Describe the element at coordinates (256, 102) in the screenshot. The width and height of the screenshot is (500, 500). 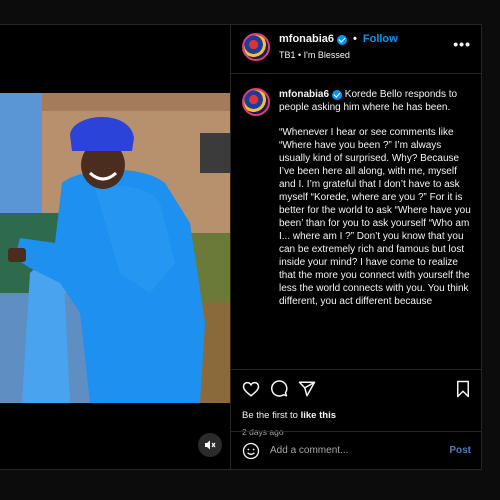
I see `caption-avatar` at that location.